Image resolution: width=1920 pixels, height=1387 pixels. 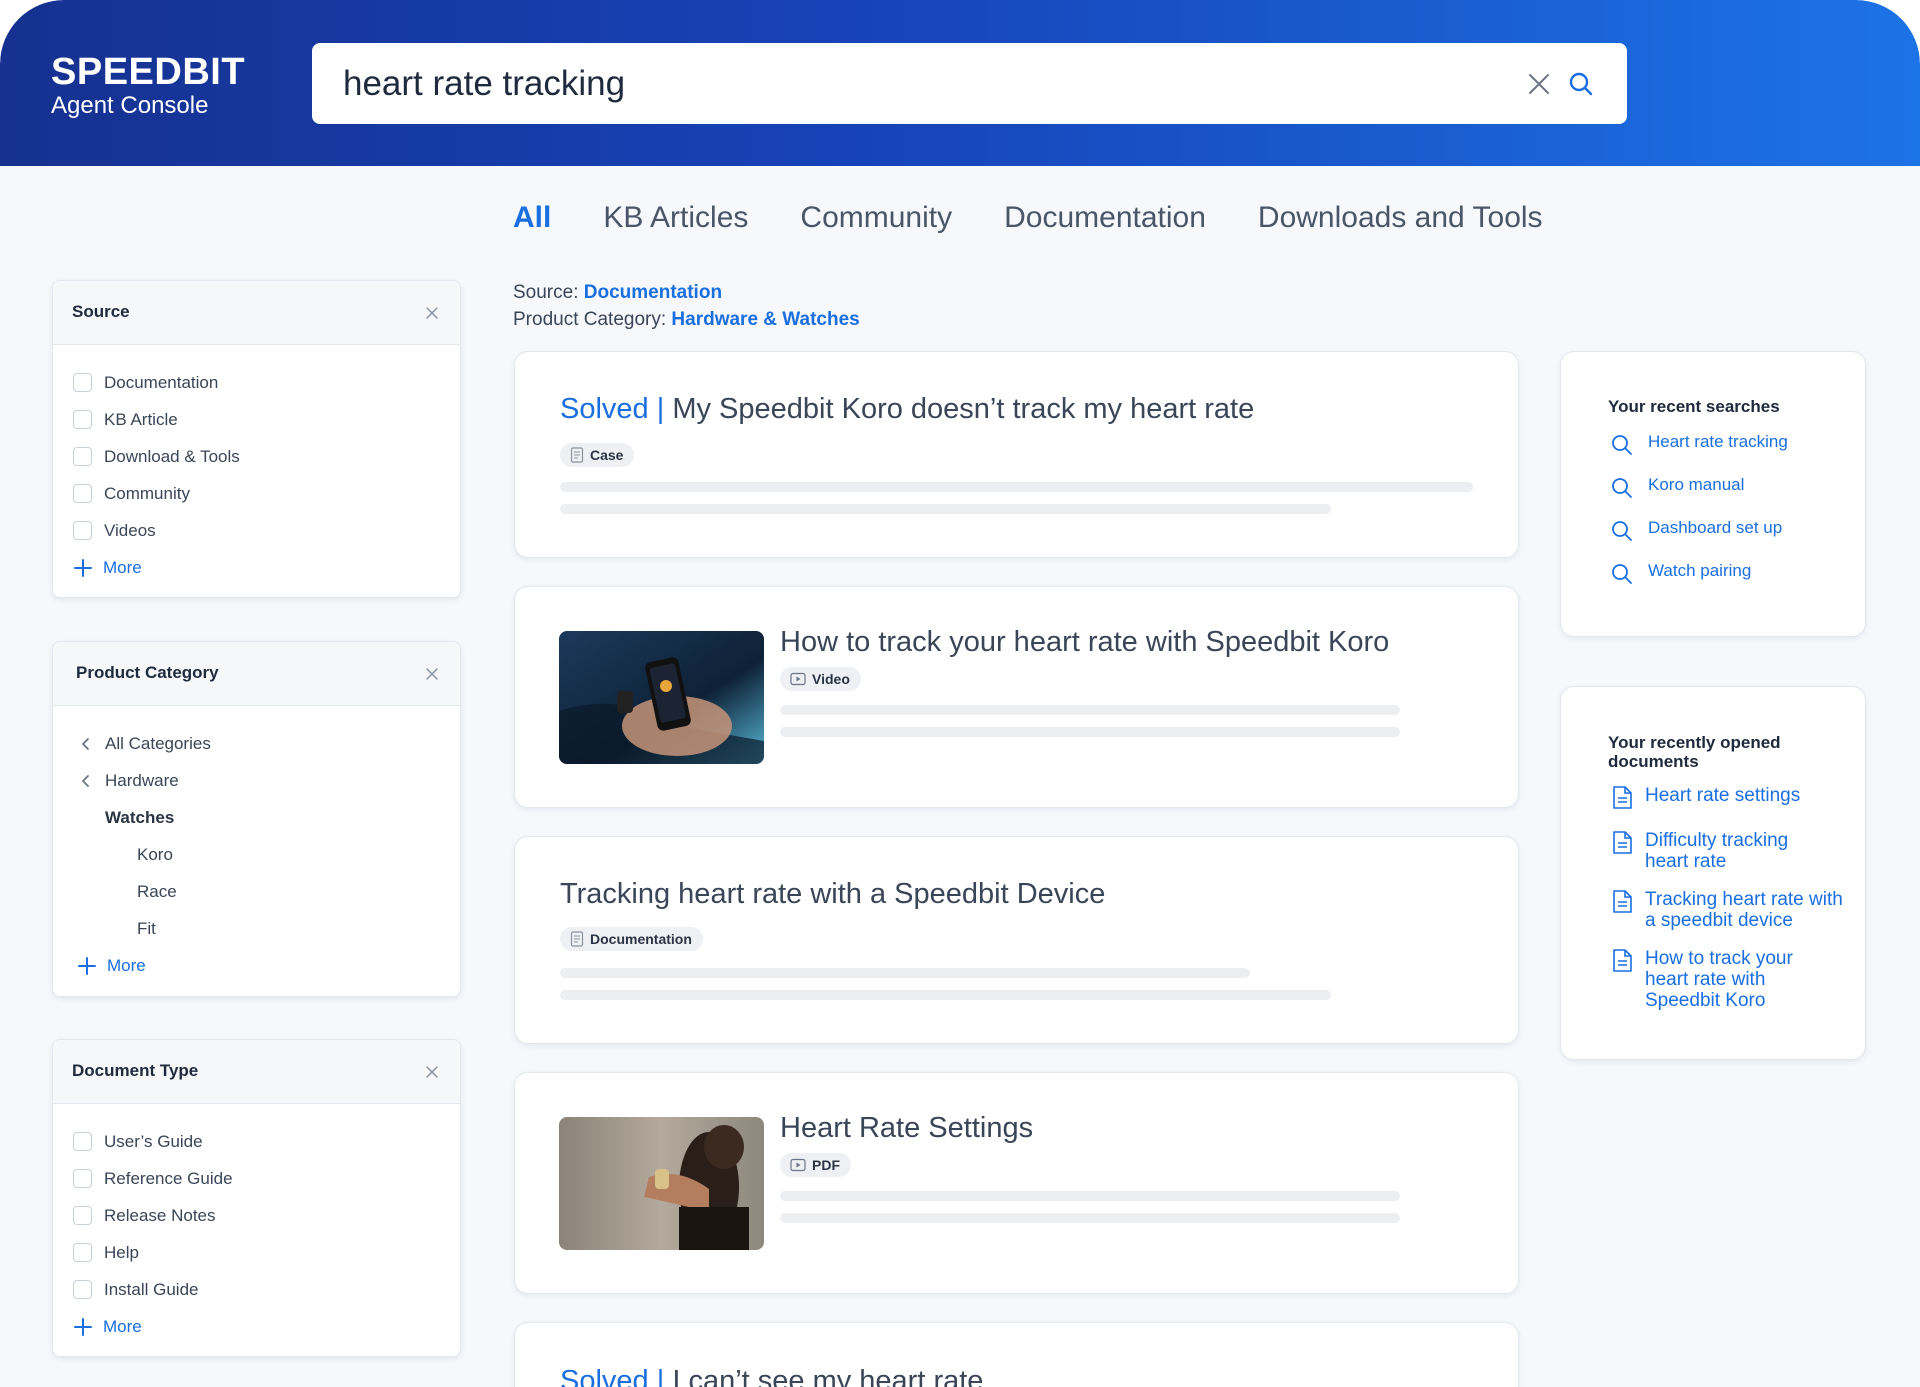 What do you see at coordinates (1539, 84) in the screenshot?
I see `clear-search-button` at bounding box center [1539, 84].